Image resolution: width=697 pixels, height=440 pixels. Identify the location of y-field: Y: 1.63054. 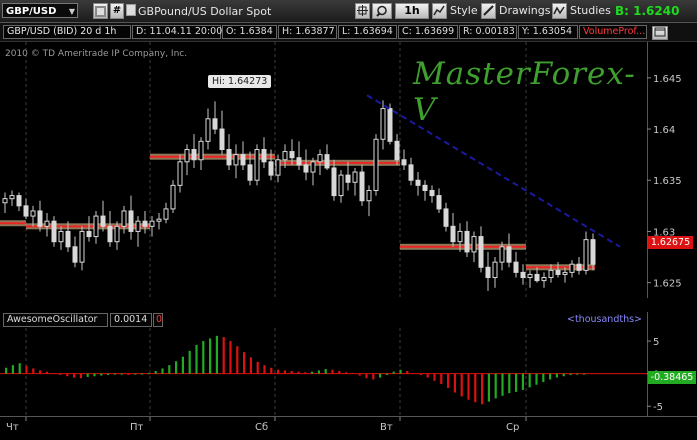
(548, 32).